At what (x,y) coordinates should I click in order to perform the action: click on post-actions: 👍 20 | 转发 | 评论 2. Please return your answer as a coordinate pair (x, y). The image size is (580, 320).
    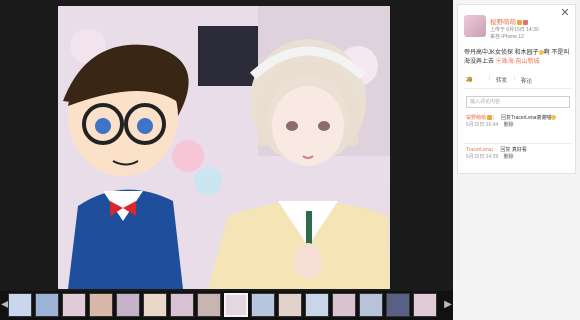
    Looking at the image, I should click on (499, 80).